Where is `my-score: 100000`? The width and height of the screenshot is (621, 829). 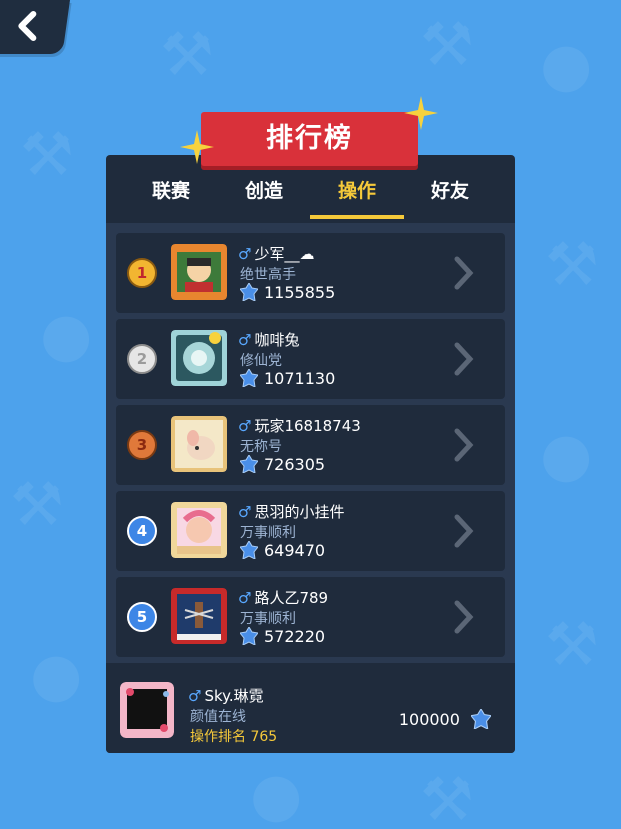
my-score: 100000 is located at coordinates (429, 719).